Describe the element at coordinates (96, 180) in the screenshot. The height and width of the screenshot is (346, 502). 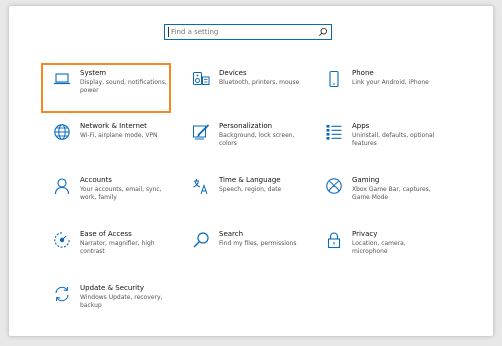
I see `tile-title: Accounts` at that location.